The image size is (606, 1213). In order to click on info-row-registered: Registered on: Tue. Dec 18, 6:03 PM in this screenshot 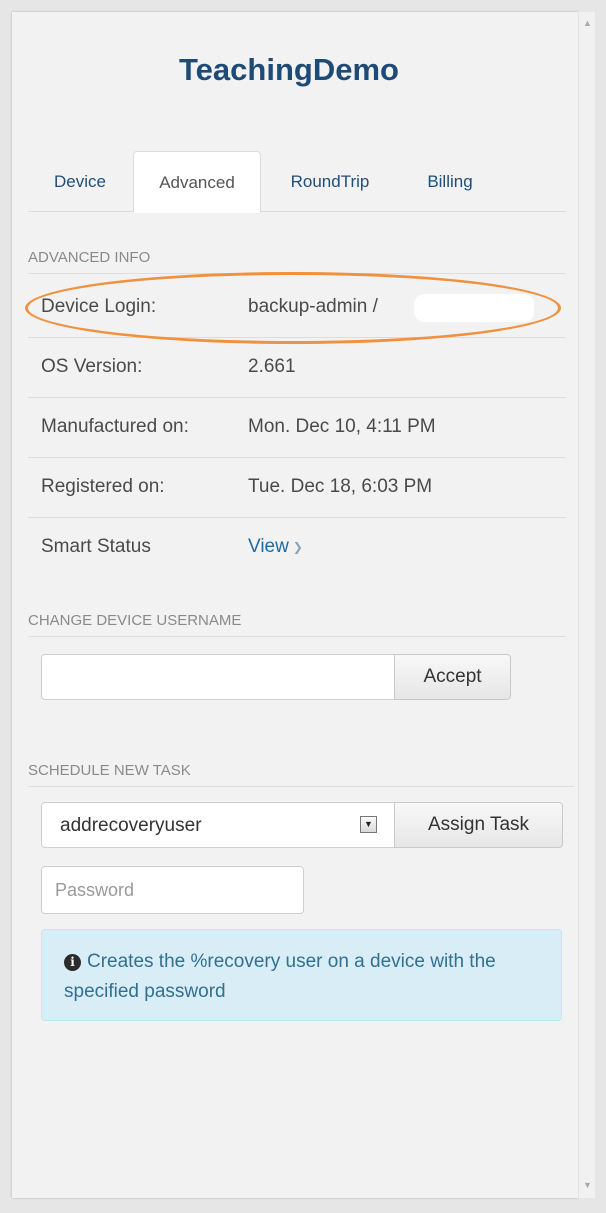, I will do `click(297, 487)`.